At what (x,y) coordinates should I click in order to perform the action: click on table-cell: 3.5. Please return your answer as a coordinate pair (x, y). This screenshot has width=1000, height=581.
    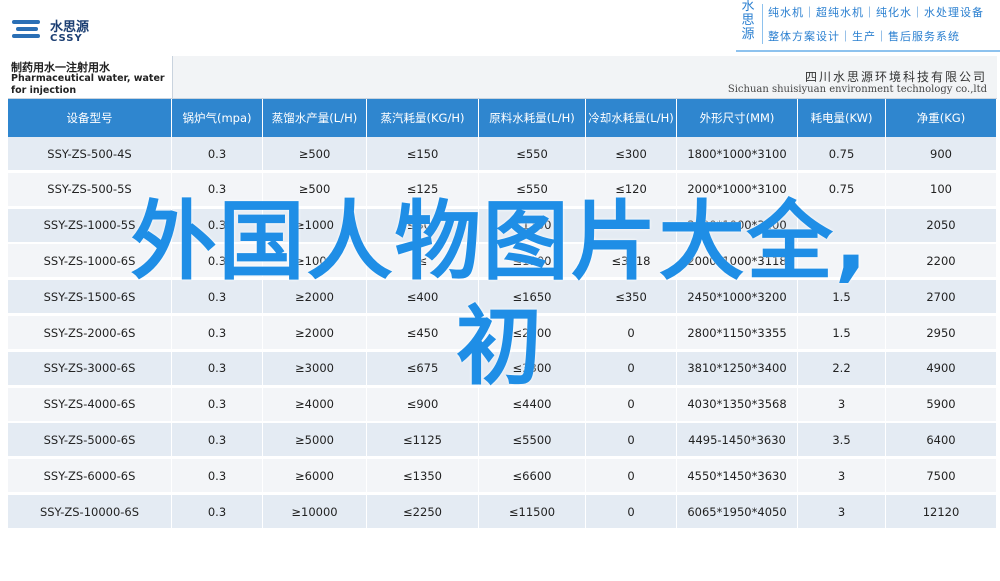
    Looking at the image, I should click on (842, 440).